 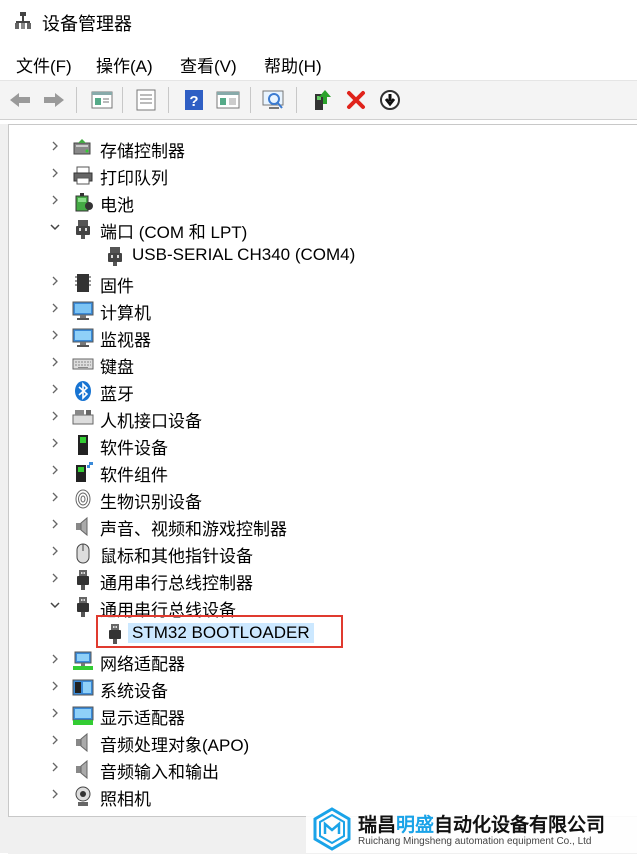 I want to click on fingerprint-icon, so click(x=83, y=499).